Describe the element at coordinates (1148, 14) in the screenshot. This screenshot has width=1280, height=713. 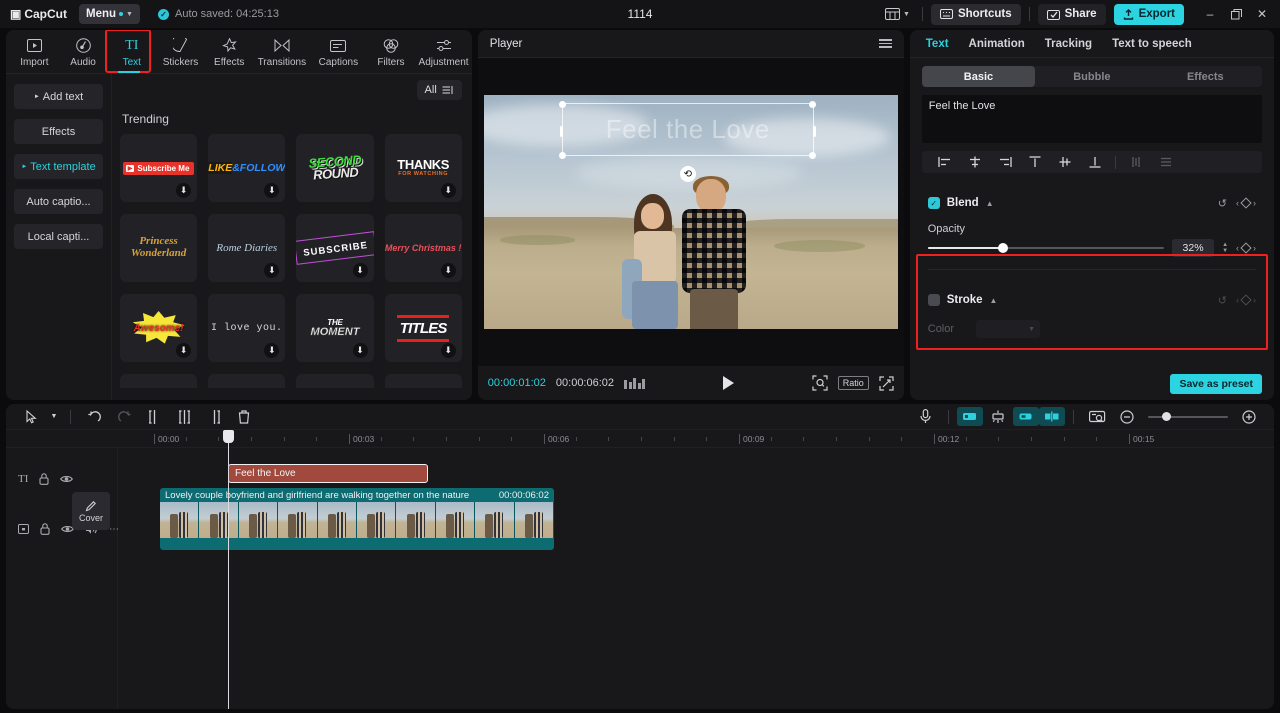
I see `export-button: Export` at that location.